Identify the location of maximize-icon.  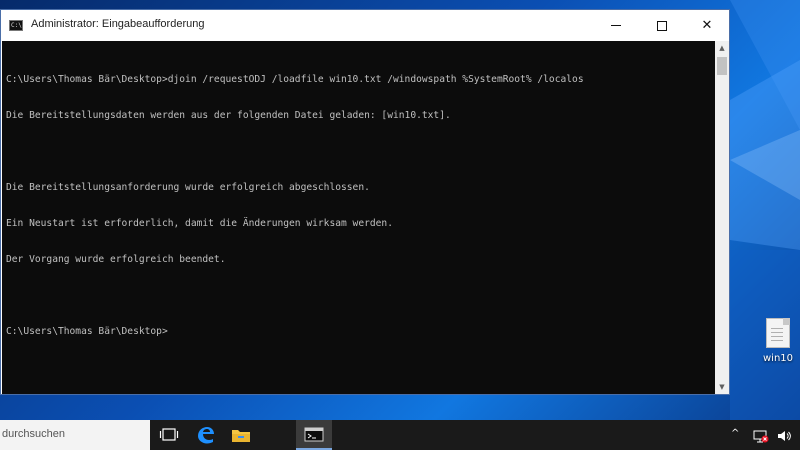
(662, 25).